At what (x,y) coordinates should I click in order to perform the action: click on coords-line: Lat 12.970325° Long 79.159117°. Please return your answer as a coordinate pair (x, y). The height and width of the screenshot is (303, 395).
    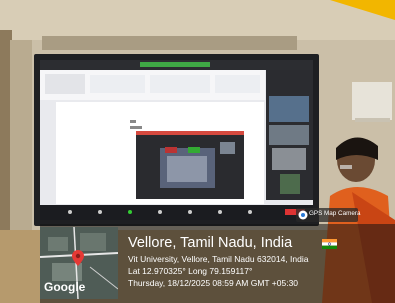
    Looking at the image, I should click on (190, 271).